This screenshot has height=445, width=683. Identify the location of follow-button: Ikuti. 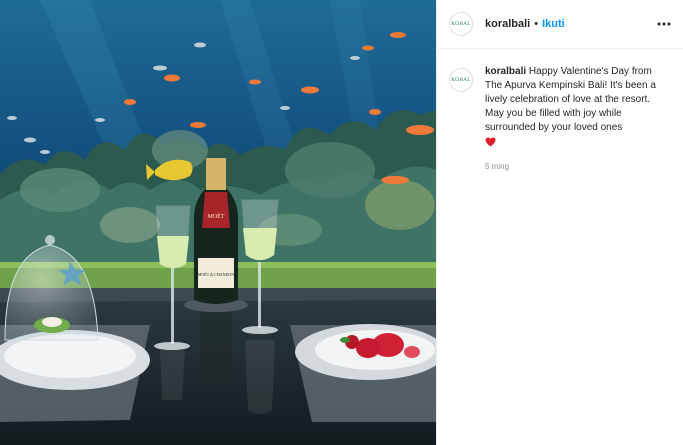
(553, 24).